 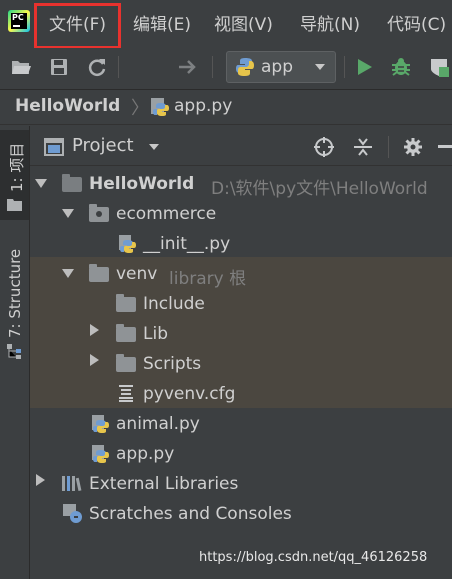 What do you see at coordinates (99, 214) in the screenshot?
I see `package-dot-icon` at bounding box center [99, 214].